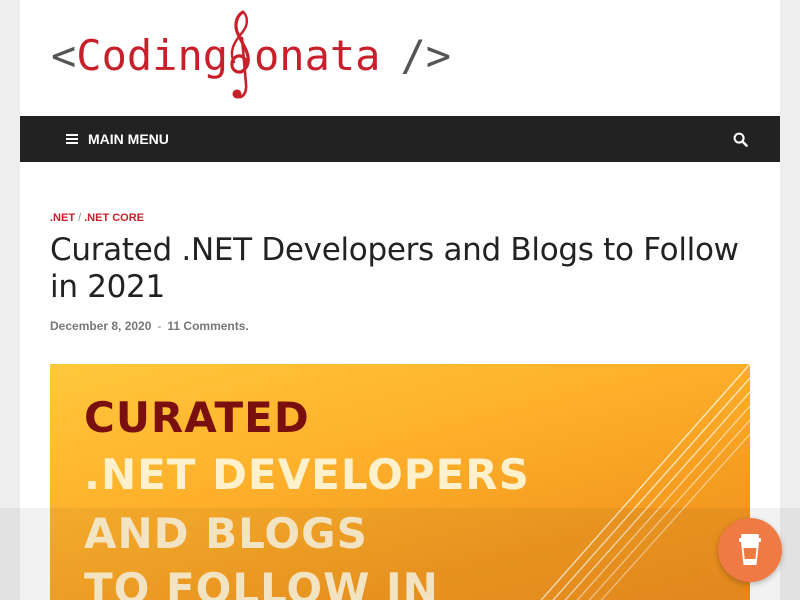  I want to click on site-logo: < Coding onata />, so click(251, 56).